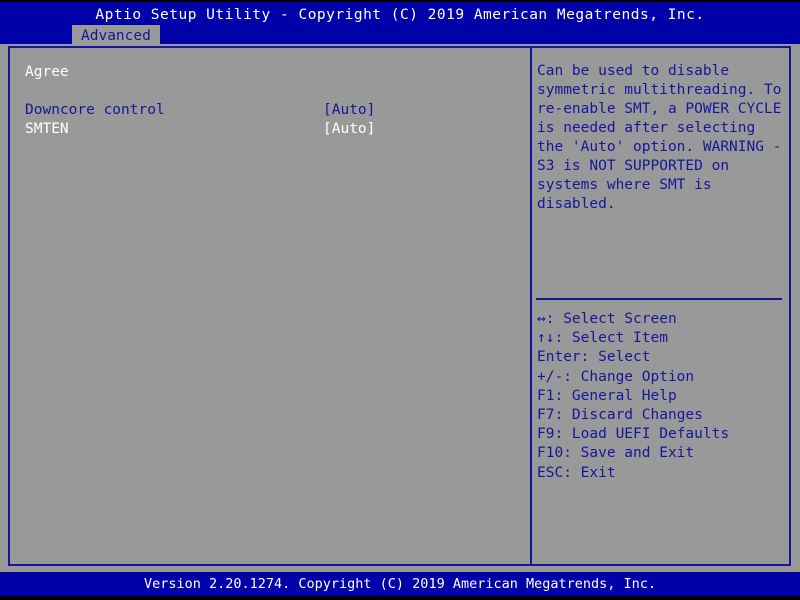  Describe the element at coordinates (546, 319) in the screenshot. I see `key-legend-key: ↔:` at that location.